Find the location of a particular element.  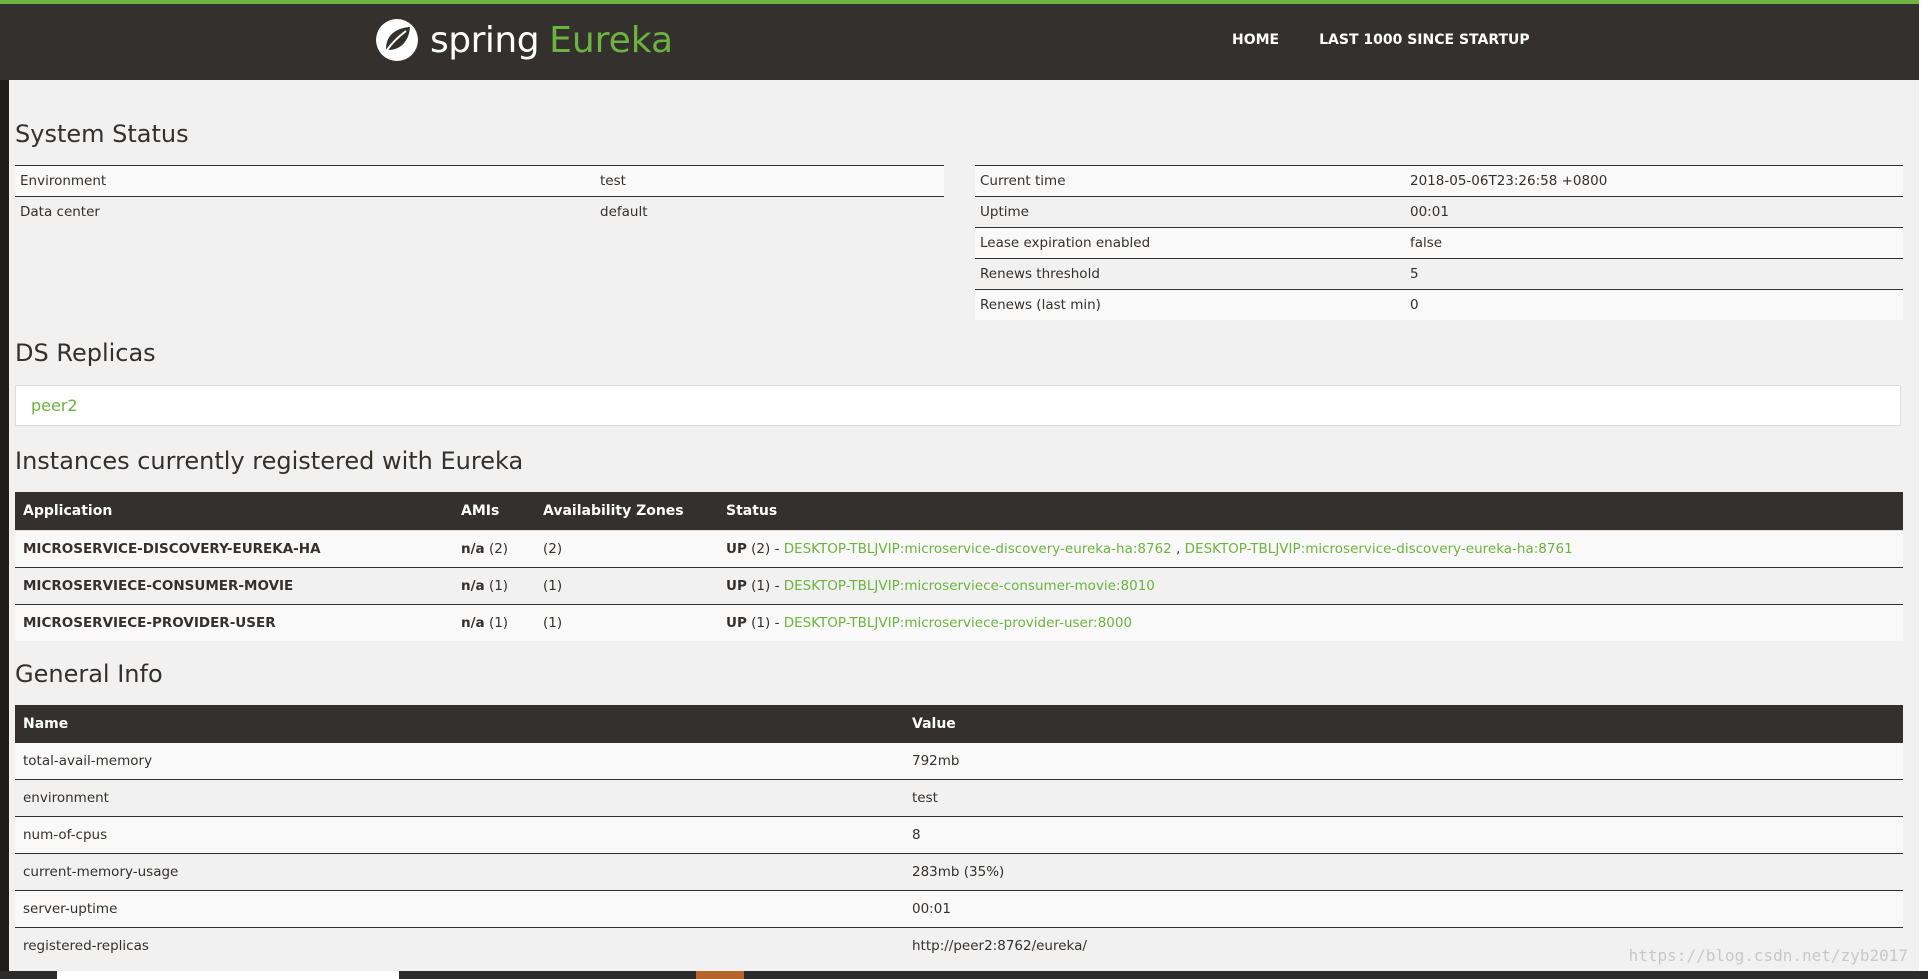

status-count: (1) - is located at coordinates (765, 623).